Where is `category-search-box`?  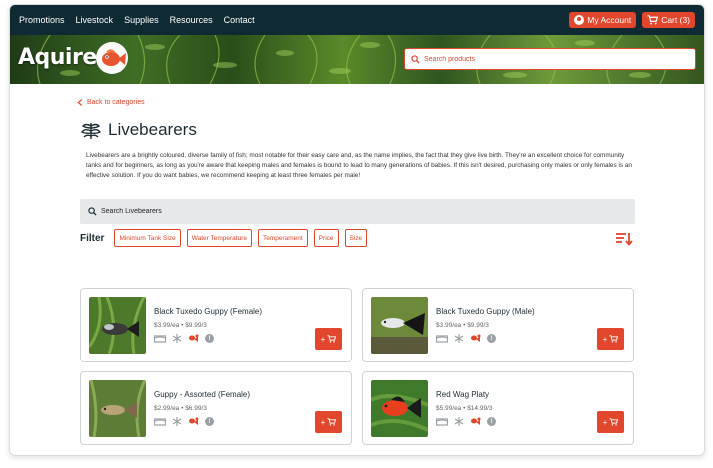
category-search-box is located at coordinates (357, 211).